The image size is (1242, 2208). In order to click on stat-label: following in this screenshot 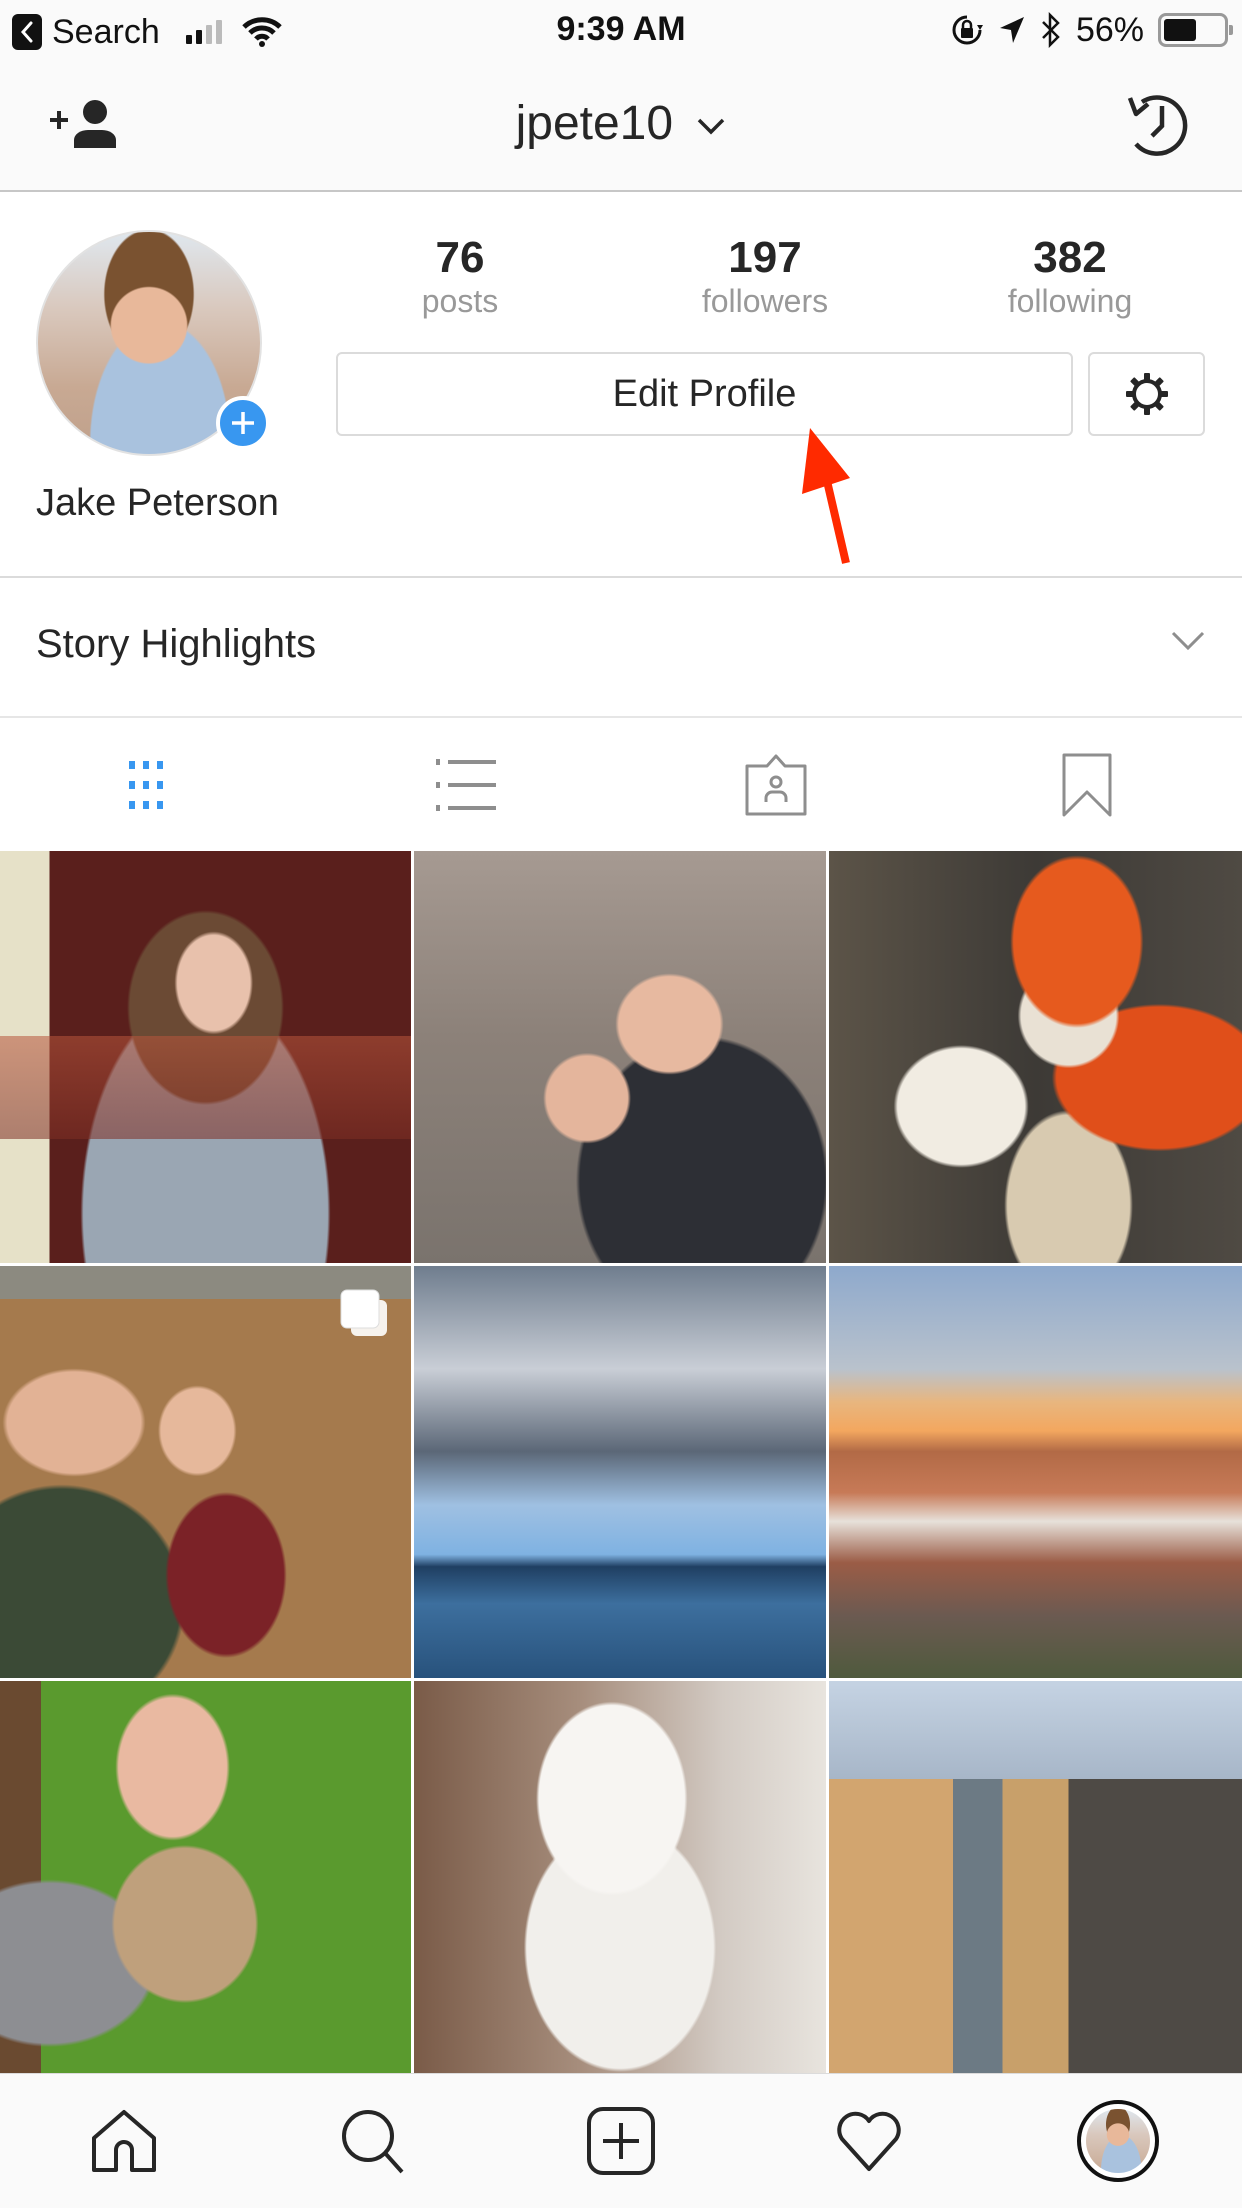, I will do `click(1070, 301)`.